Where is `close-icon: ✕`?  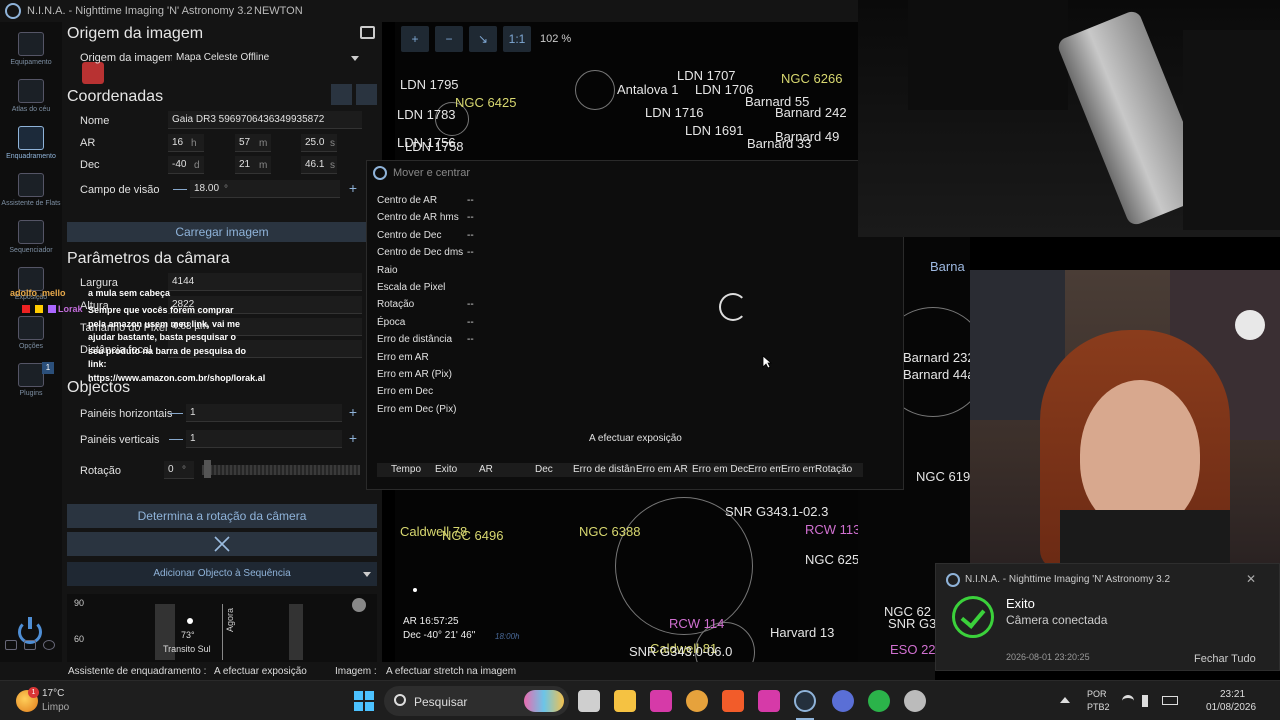
close-icon: ✕ is located at coordinates (1251, 579).